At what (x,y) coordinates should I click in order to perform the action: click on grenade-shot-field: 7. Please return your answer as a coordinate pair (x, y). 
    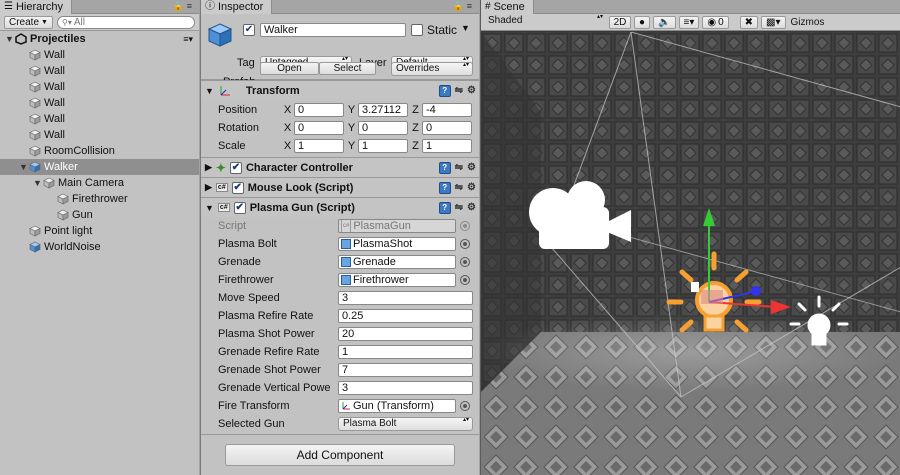
    Looking at the image, I should click on (405, 370).